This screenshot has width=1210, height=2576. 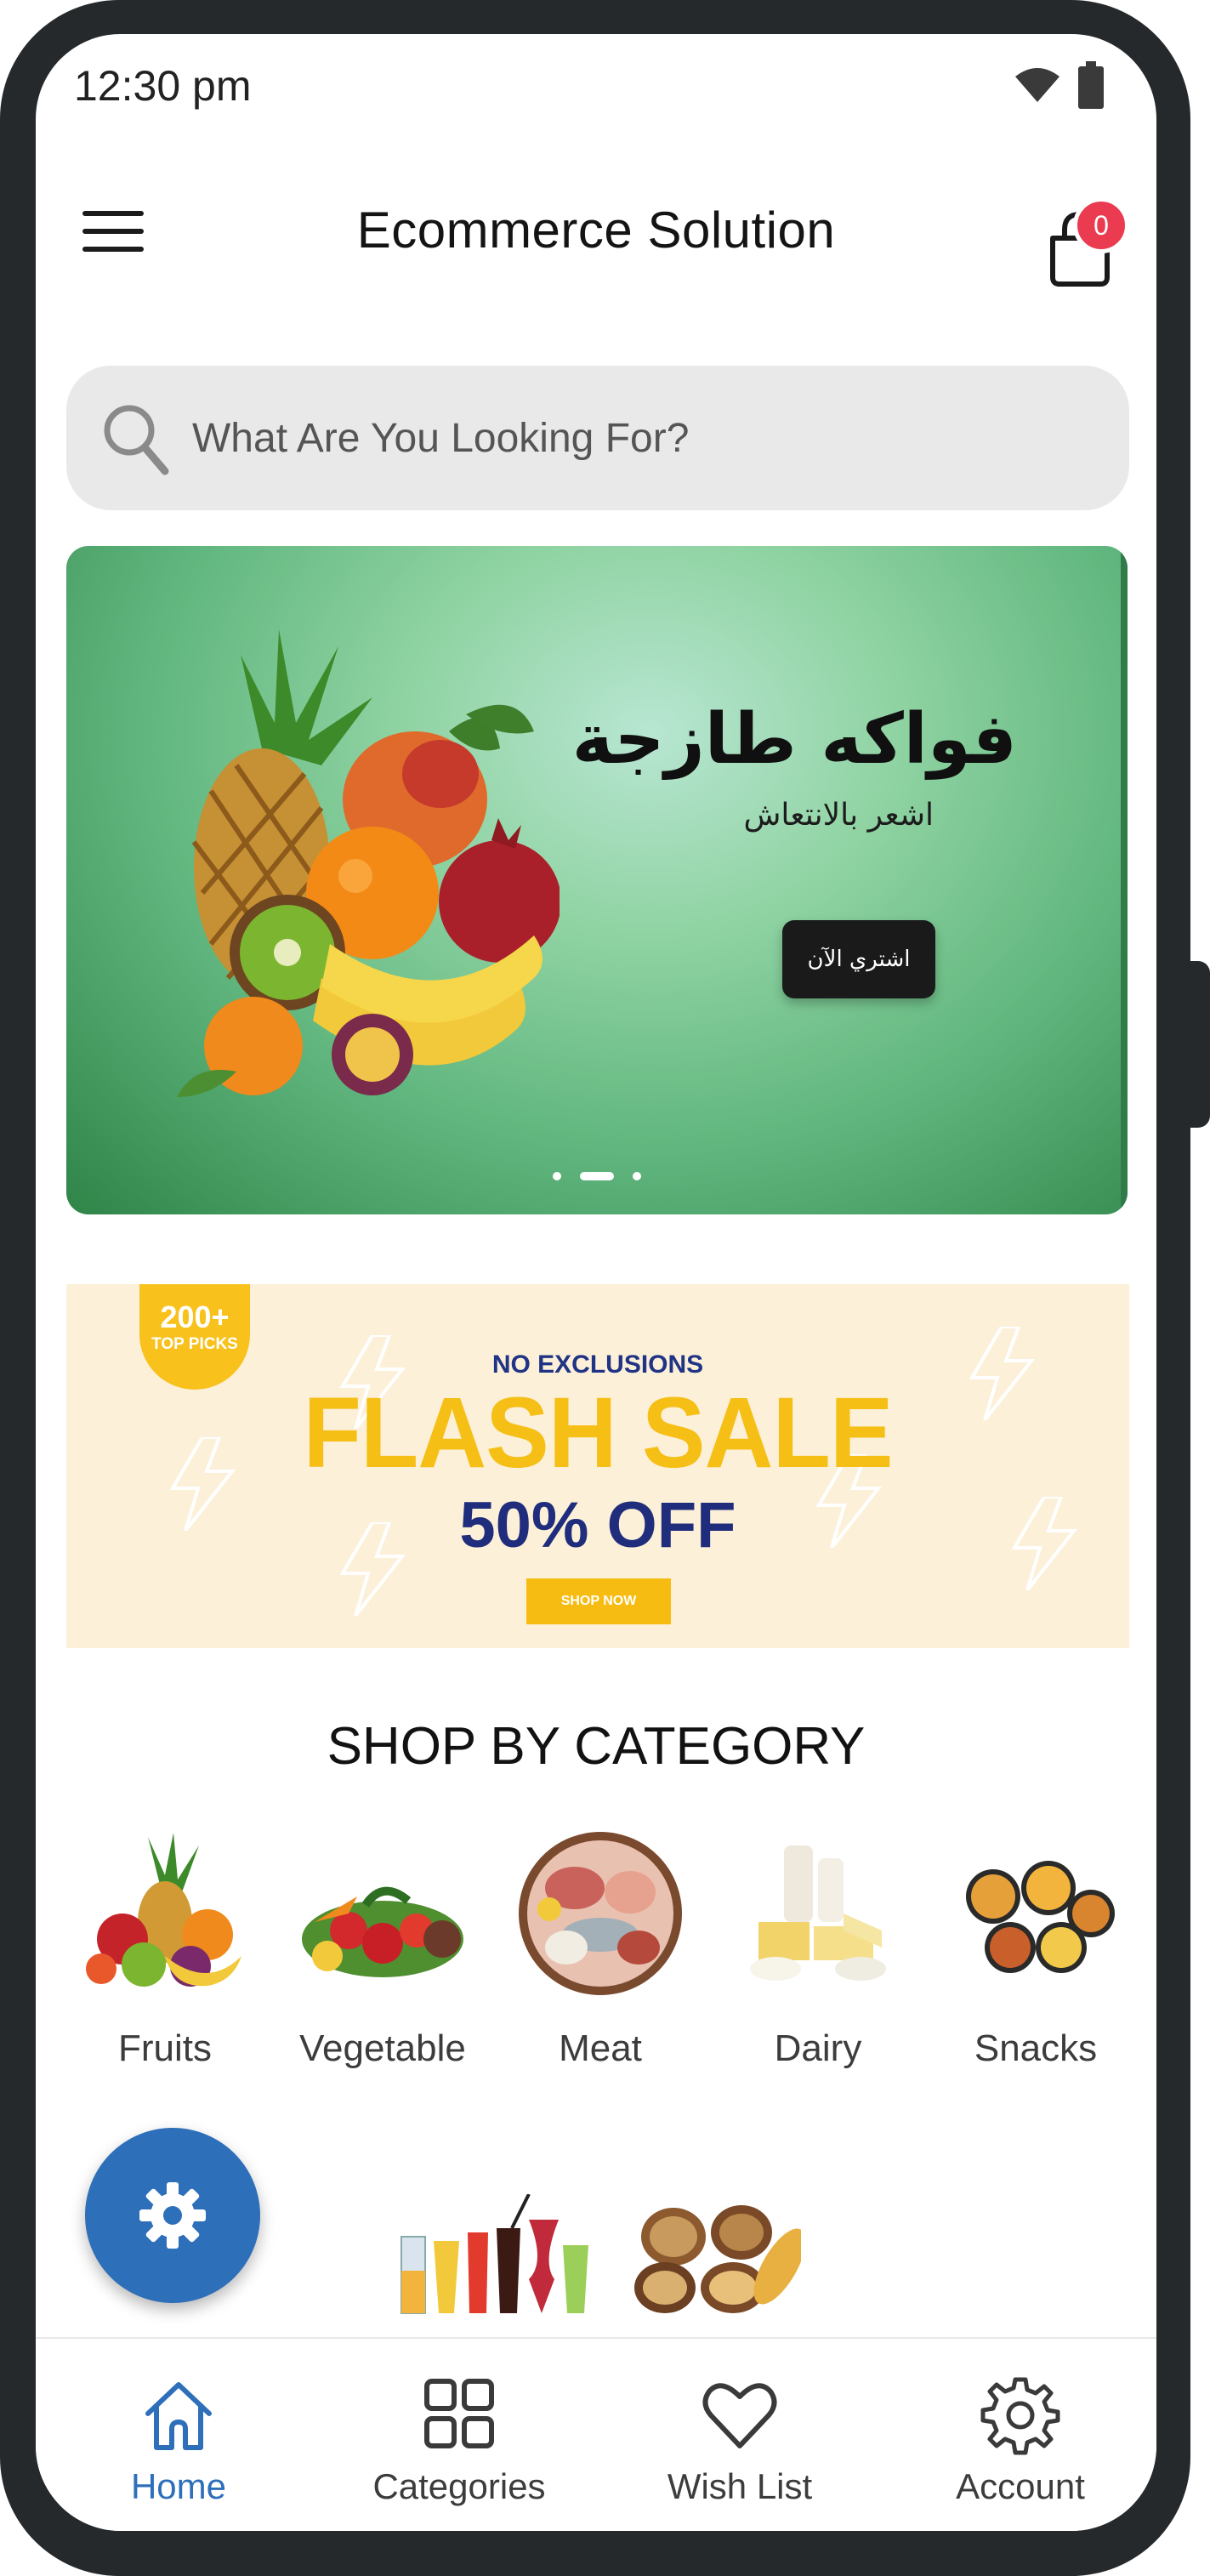 What do you see at coordinates (179, 2486) in the screenshot?
I see `nav-label: Home` at bounding box center [179, 2486].